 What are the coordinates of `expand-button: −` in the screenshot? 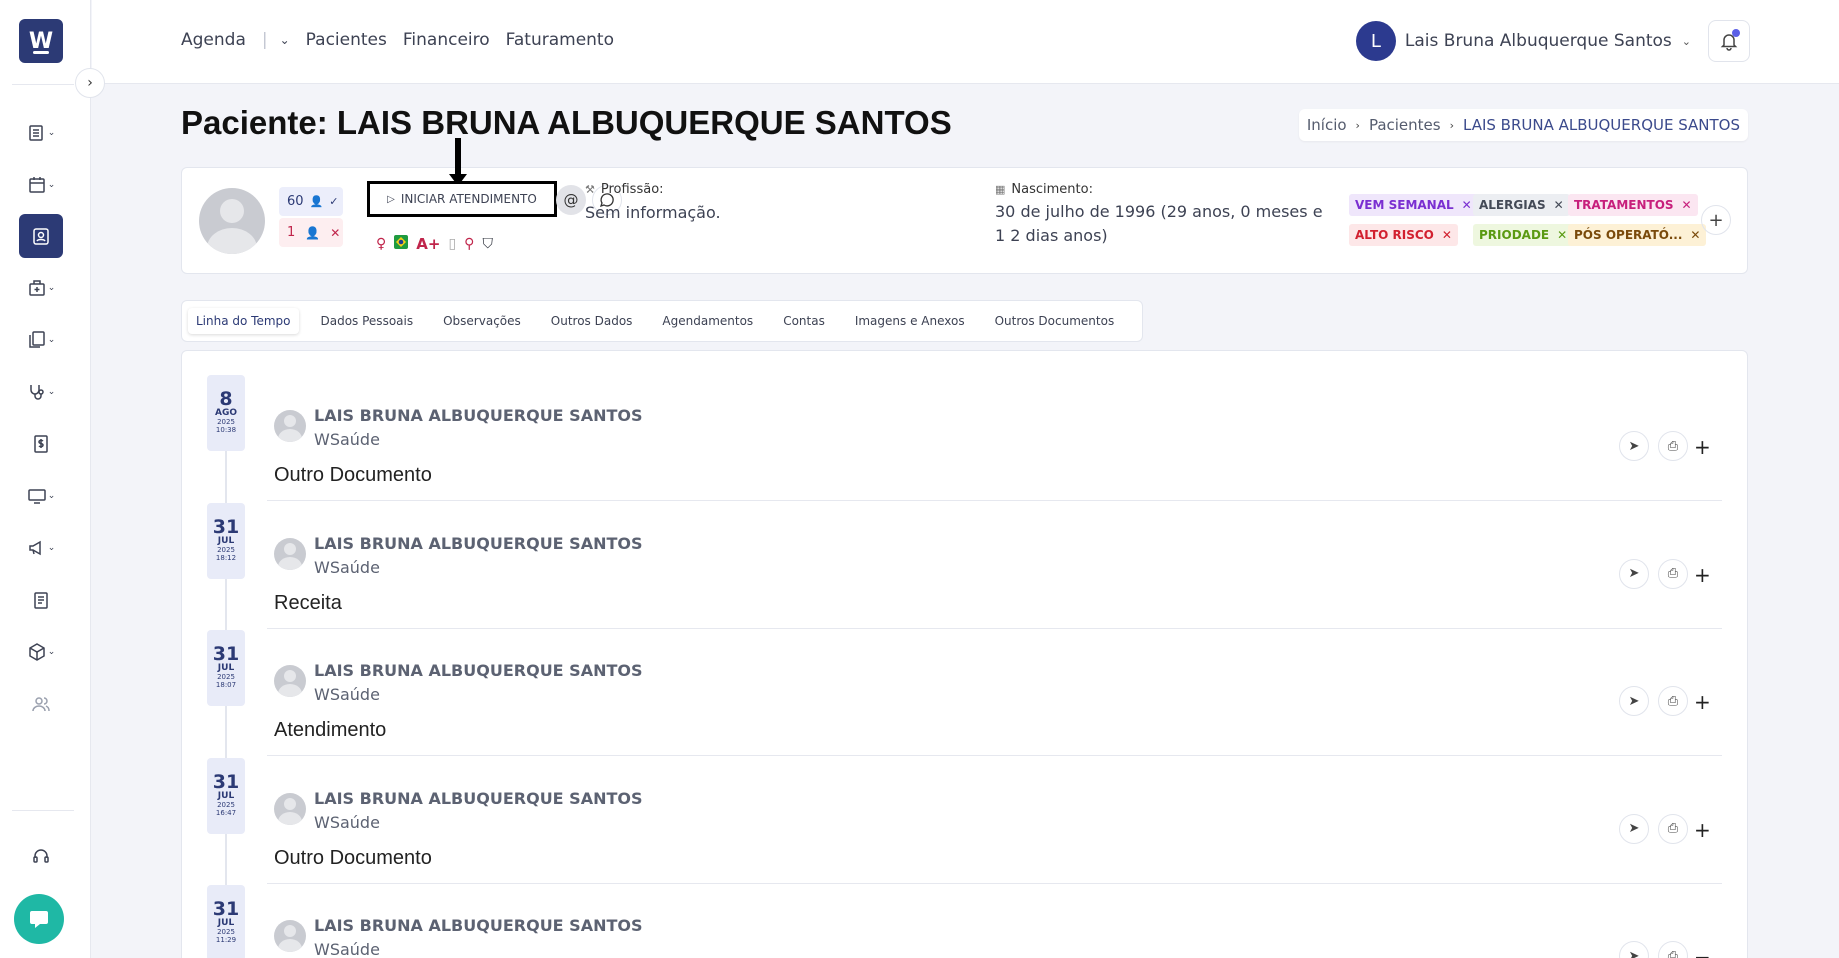 It's located at (1702, 951).